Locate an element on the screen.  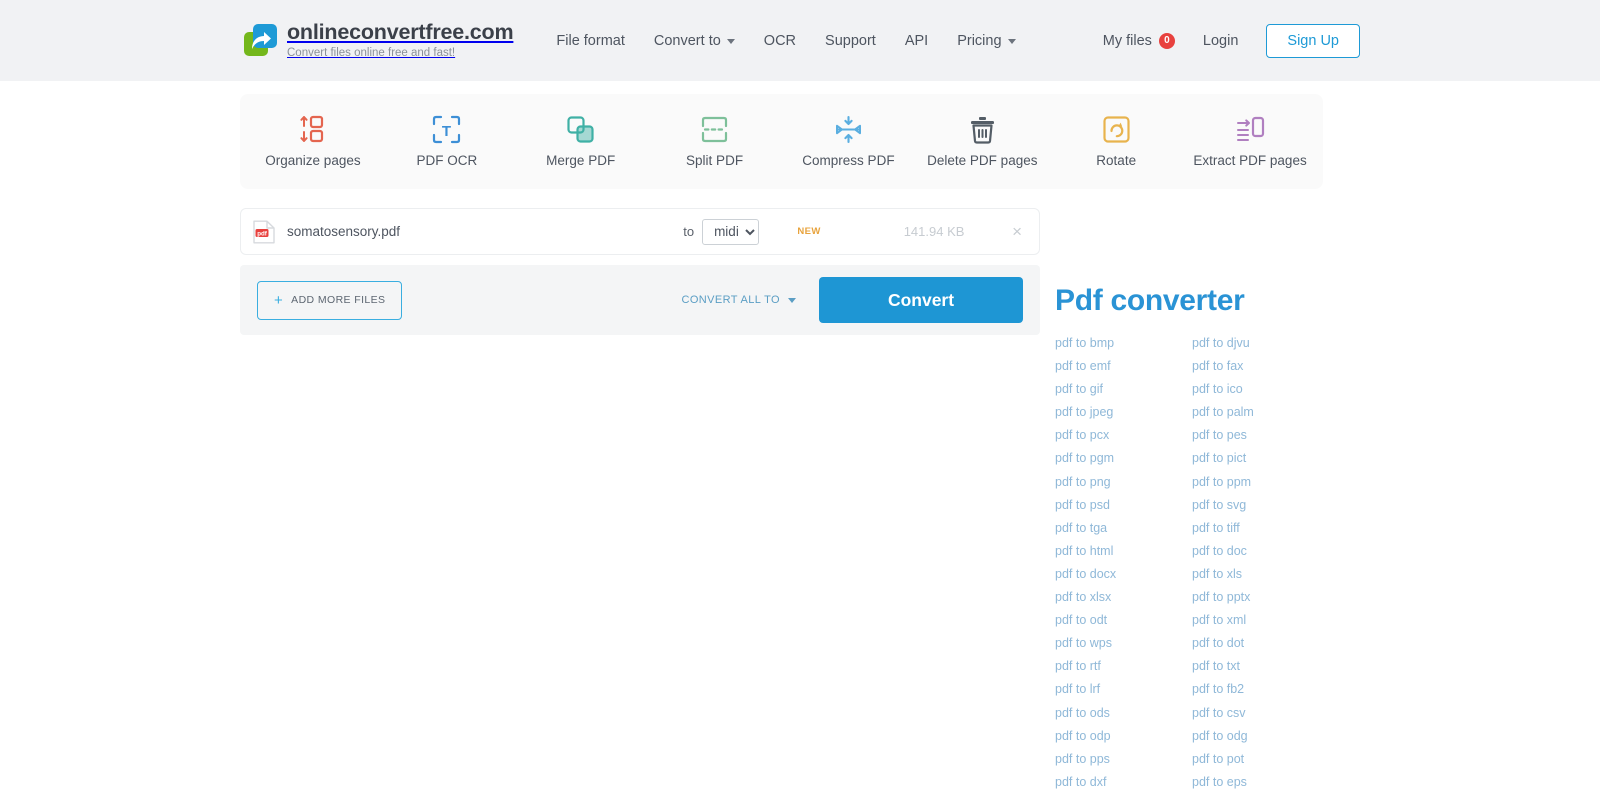
nav-item-pricing: Pricing is located at coordinates (986, 40).